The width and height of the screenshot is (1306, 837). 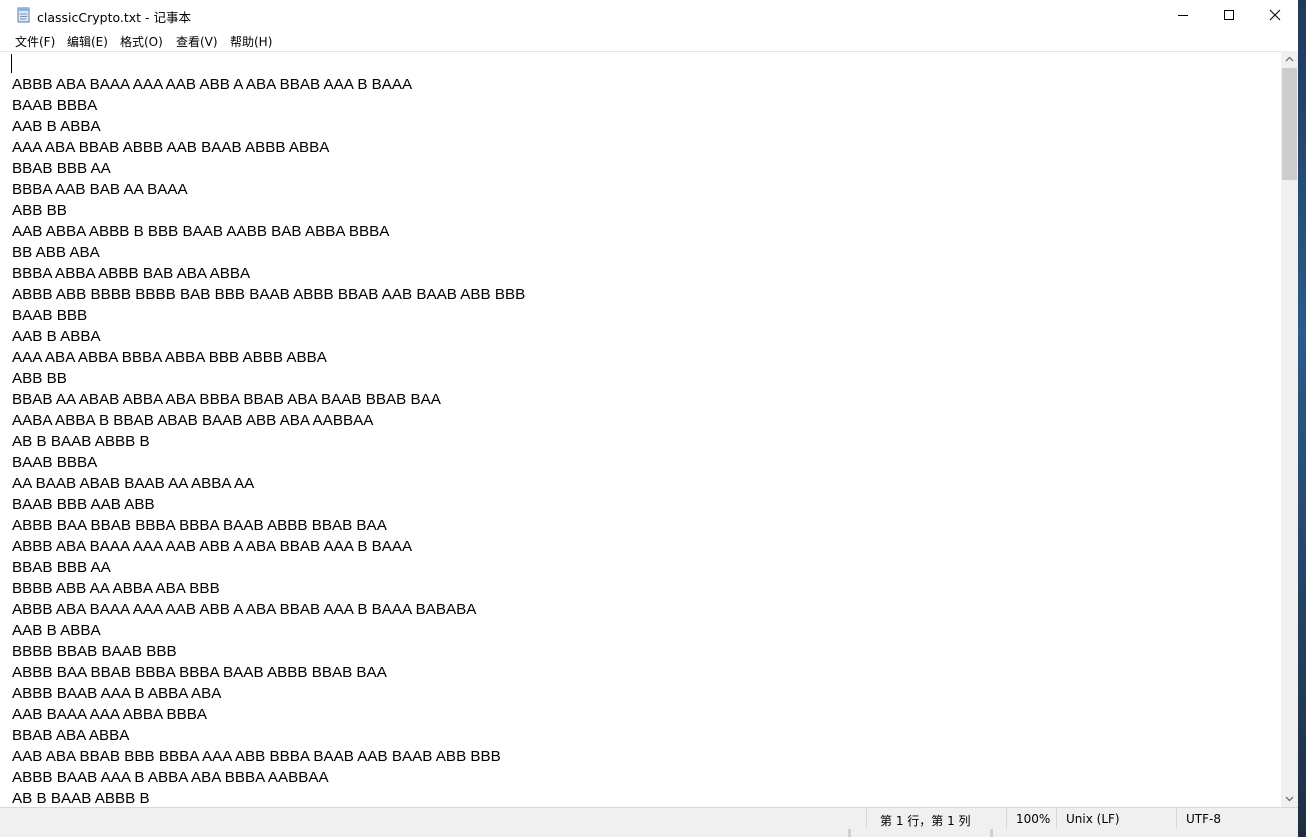 I want to click on maximize-icon, so click(x=1229, y=15).